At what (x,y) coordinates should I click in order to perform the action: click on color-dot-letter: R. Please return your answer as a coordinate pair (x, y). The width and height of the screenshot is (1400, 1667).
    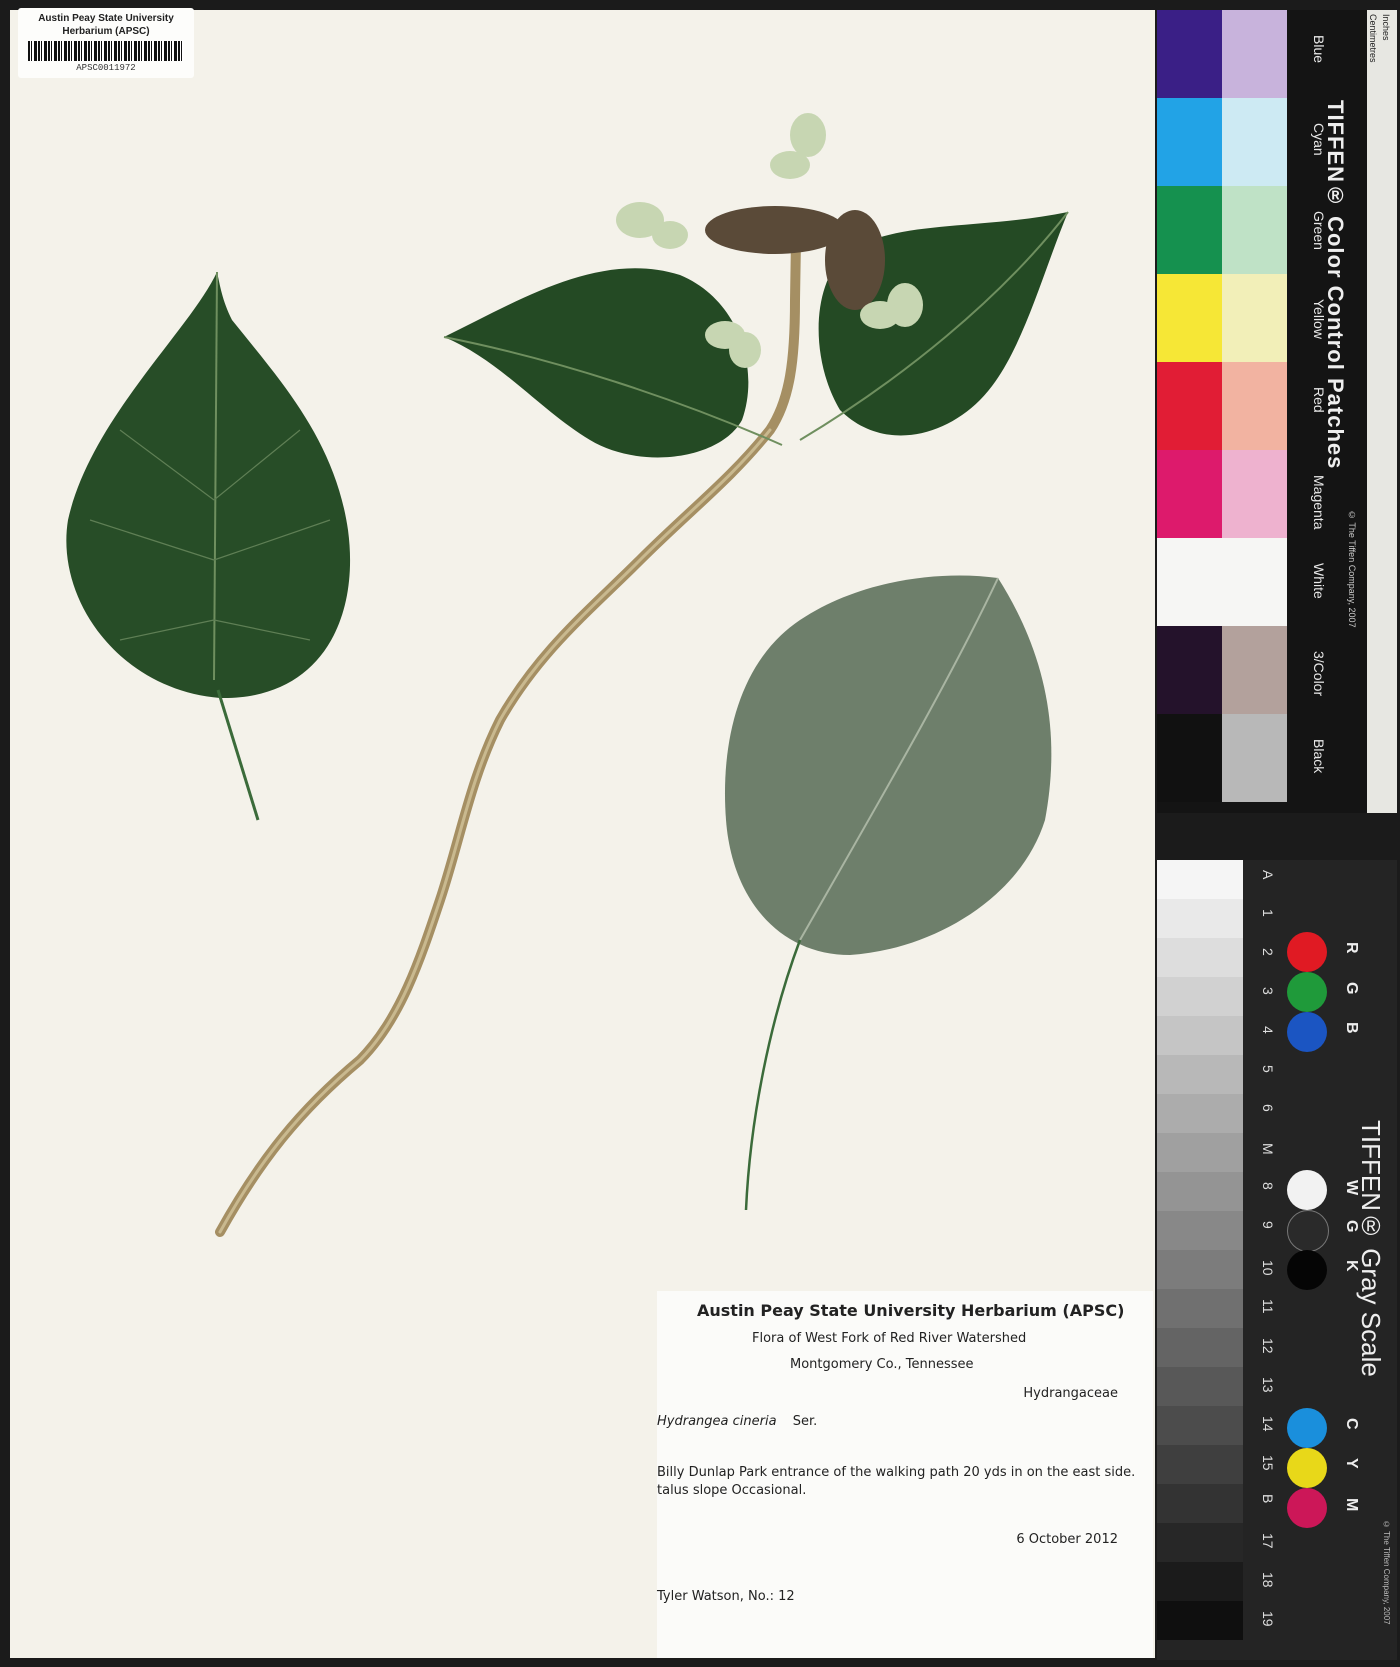
    Looking at the image, I should click on (1351, 948).